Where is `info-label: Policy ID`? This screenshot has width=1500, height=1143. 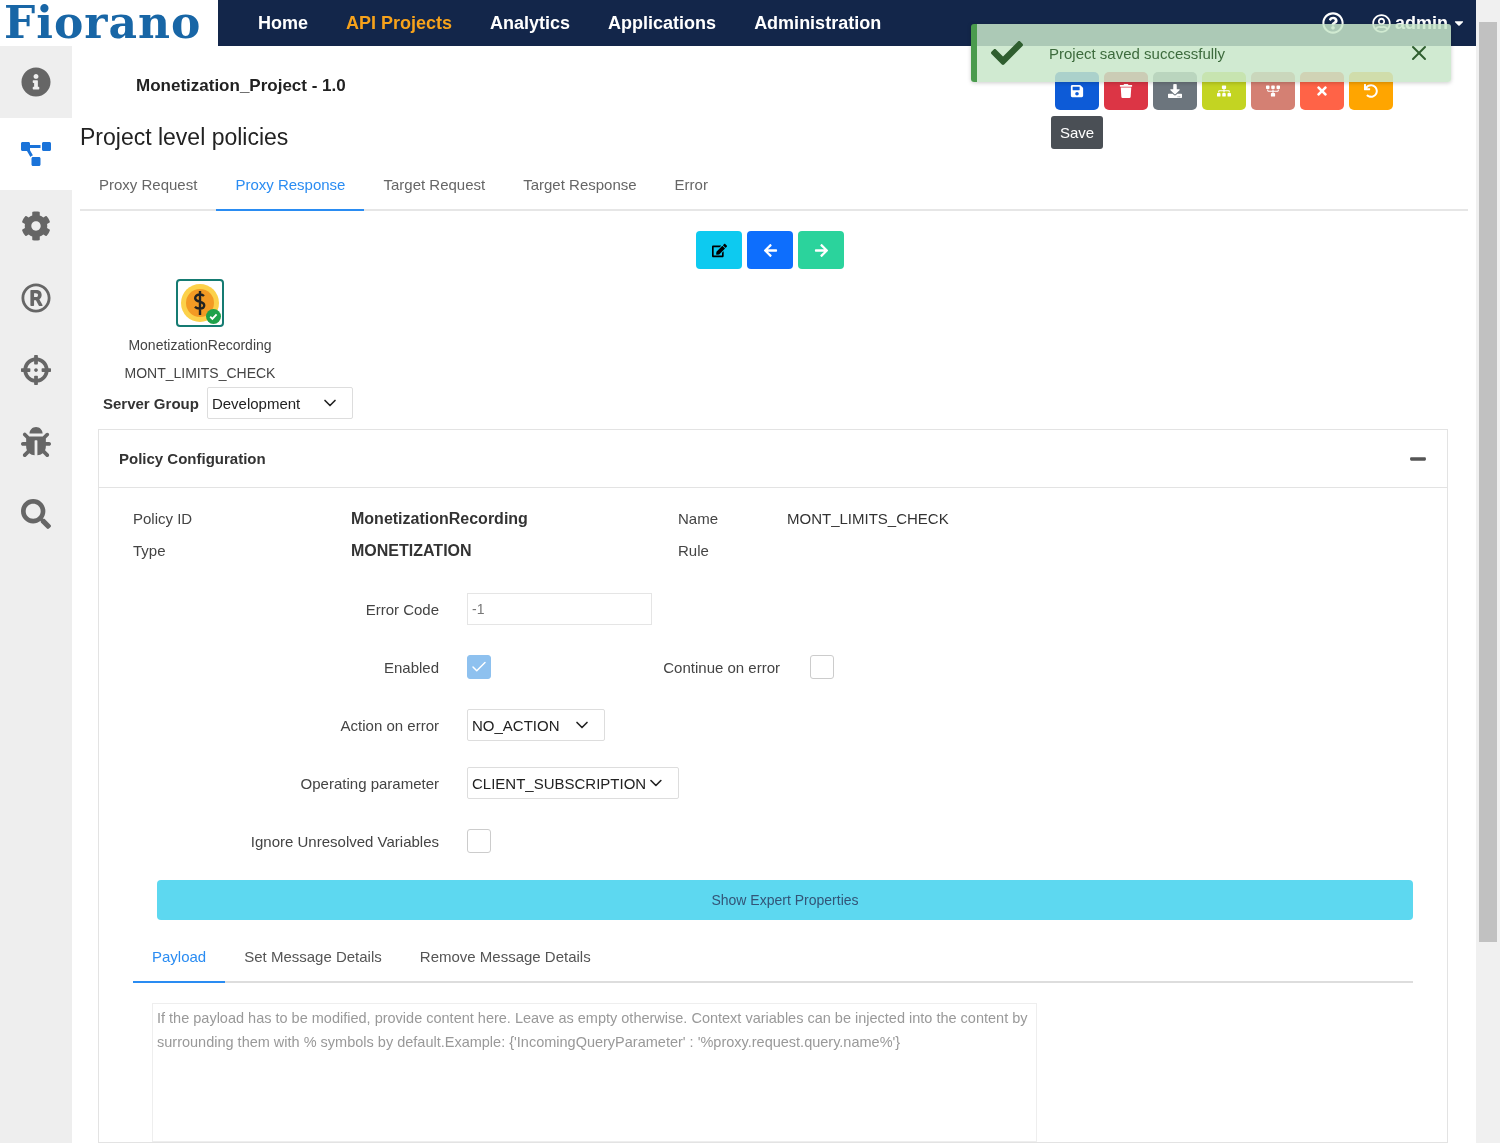 info-label: Policy ID is located at coordinates (163, 519).